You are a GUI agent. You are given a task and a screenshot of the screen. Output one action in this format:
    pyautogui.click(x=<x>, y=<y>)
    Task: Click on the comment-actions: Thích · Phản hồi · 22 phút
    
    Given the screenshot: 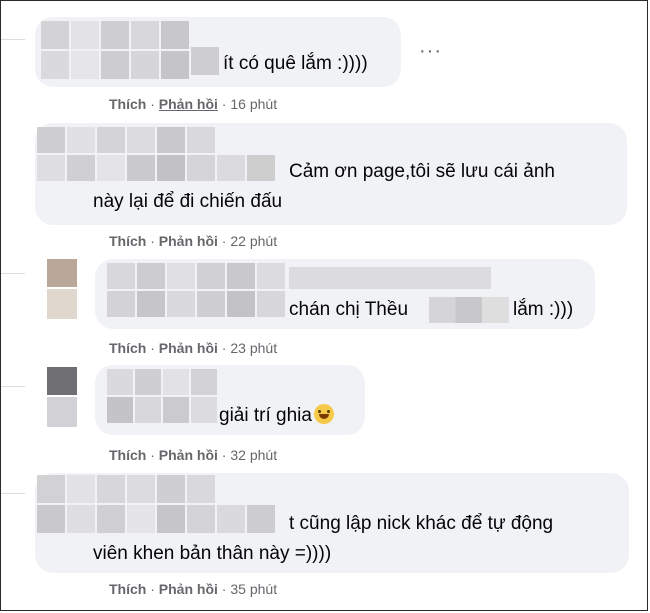 What is the action you would take?
    pyautogui.click(x=193, y=241)
    